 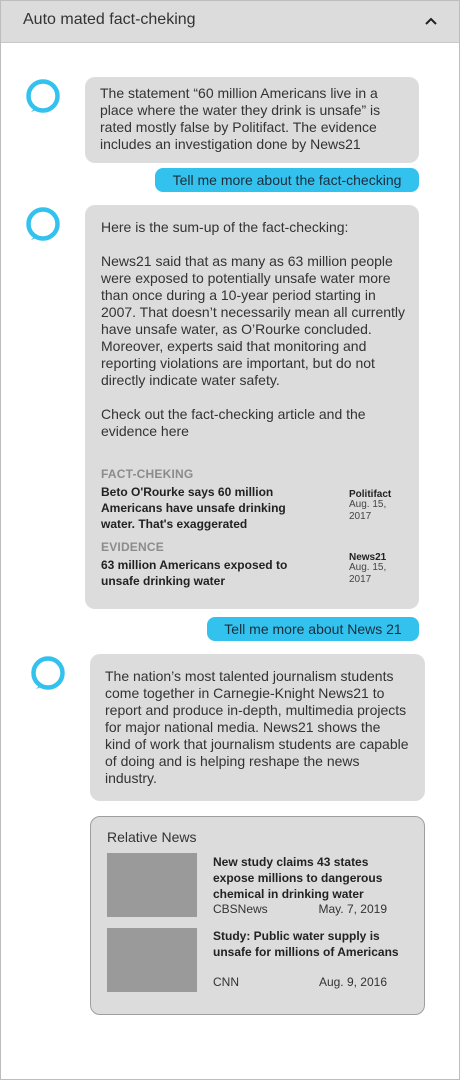 What do you see at coordinates (352, 982) in the screenshot?
I see `related-news-date: Aug. 9, 2016` at bounding box center [352, 982].